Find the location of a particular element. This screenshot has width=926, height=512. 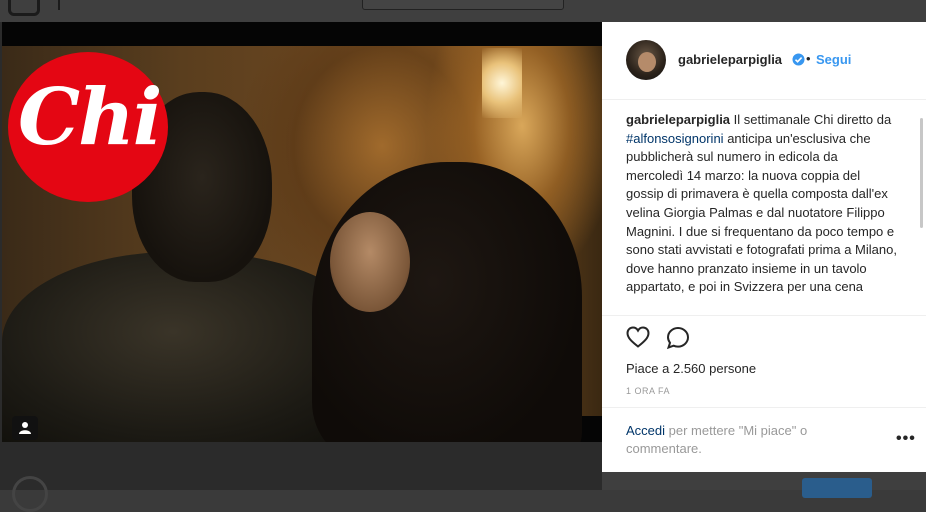

caption-text-start: Il settimanale Chi diretto da is located at coordinates (811, 119).